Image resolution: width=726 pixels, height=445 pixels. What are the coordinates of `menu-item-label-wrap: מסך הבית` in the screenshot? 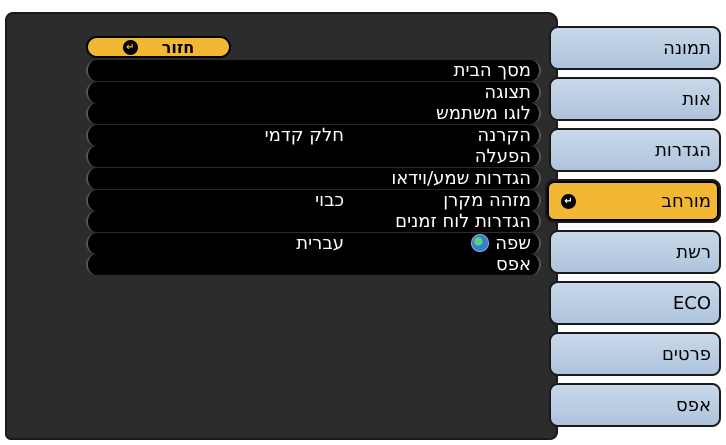 It's located at (492, 70).